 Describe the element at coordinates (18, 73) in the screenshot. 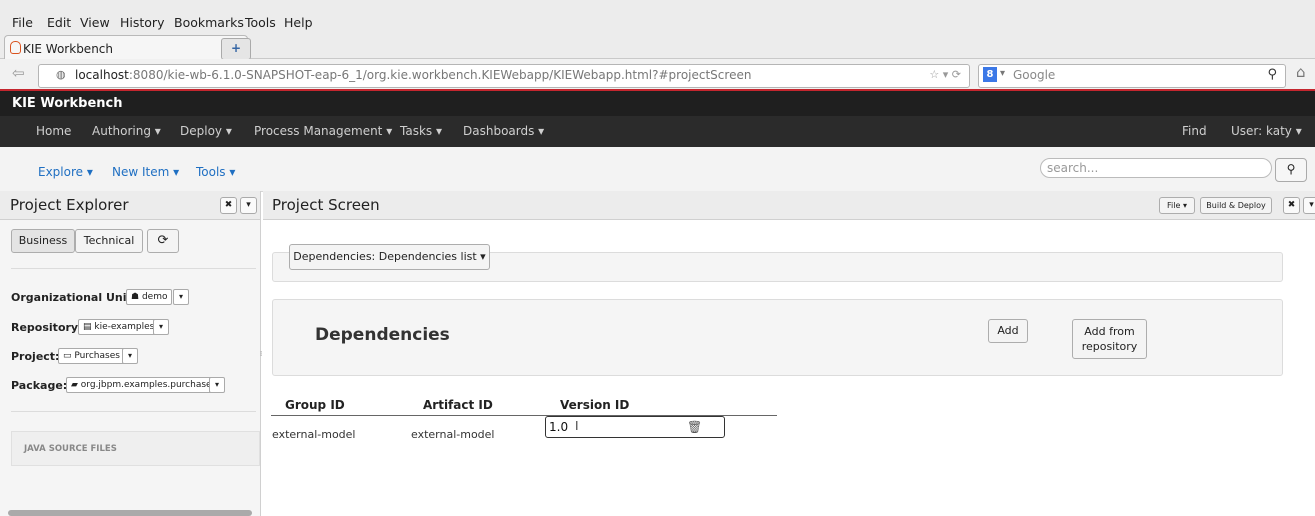

I see `back-icon: ⇦` at that location.